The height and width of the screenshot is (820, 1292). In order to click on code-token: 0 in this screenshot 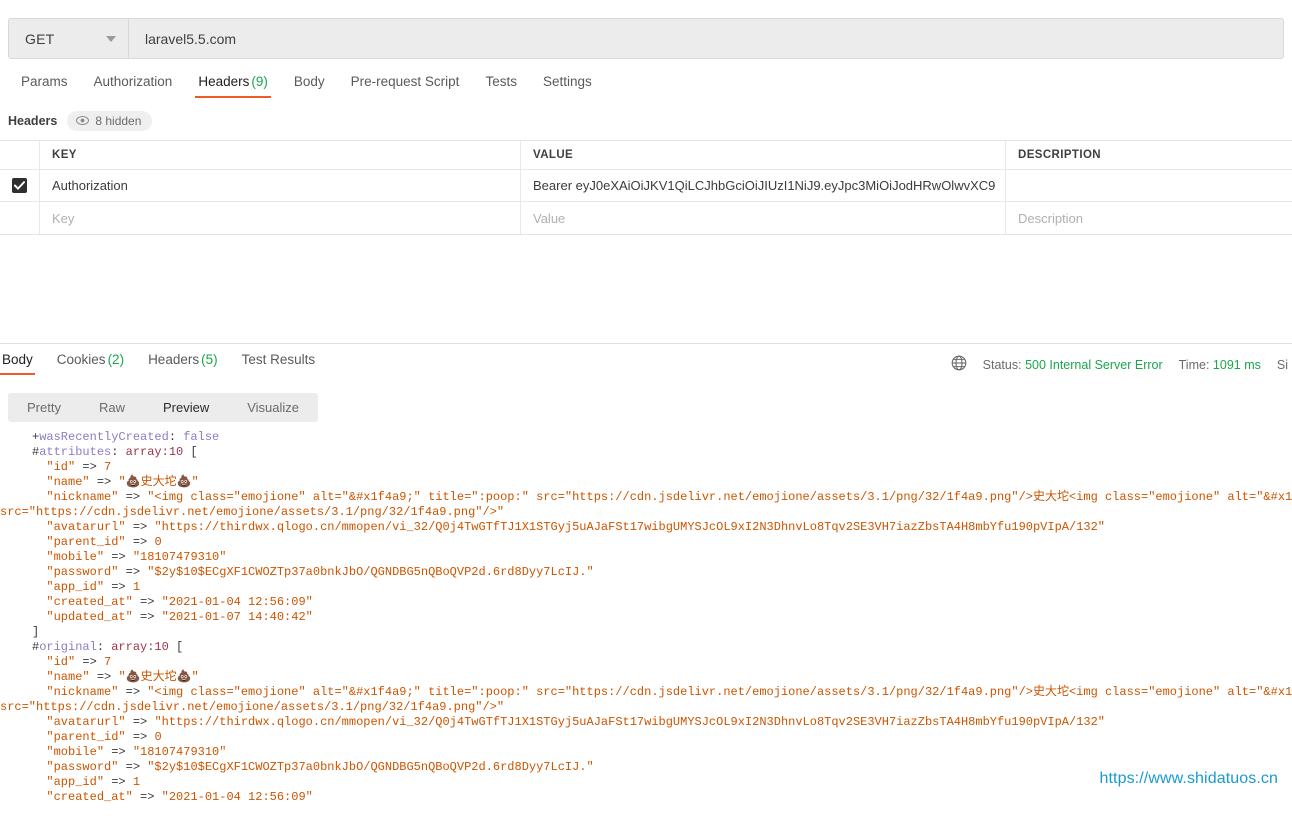, I will do `click(158, 542)`.